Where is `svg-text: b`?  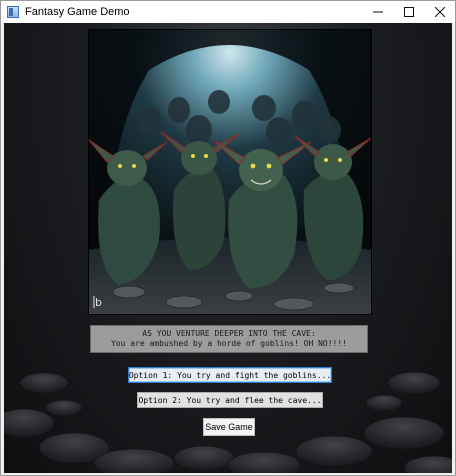 svg-text: b is located at coordinates (98, 302).